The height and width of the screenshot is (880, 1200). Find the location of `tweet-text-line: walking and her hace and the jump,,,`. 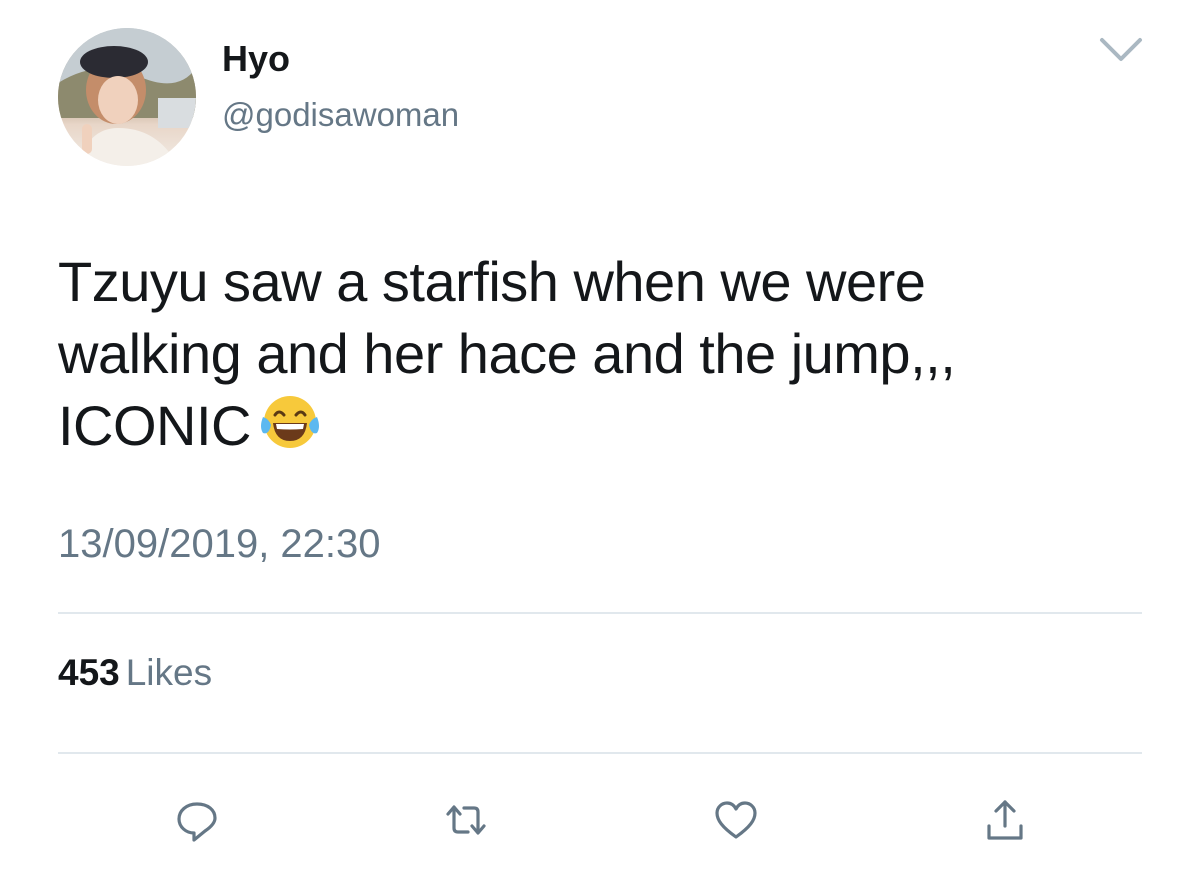

tweet-text-line: walking and her hace and the jump,,, is located at coordinates (507, 353).